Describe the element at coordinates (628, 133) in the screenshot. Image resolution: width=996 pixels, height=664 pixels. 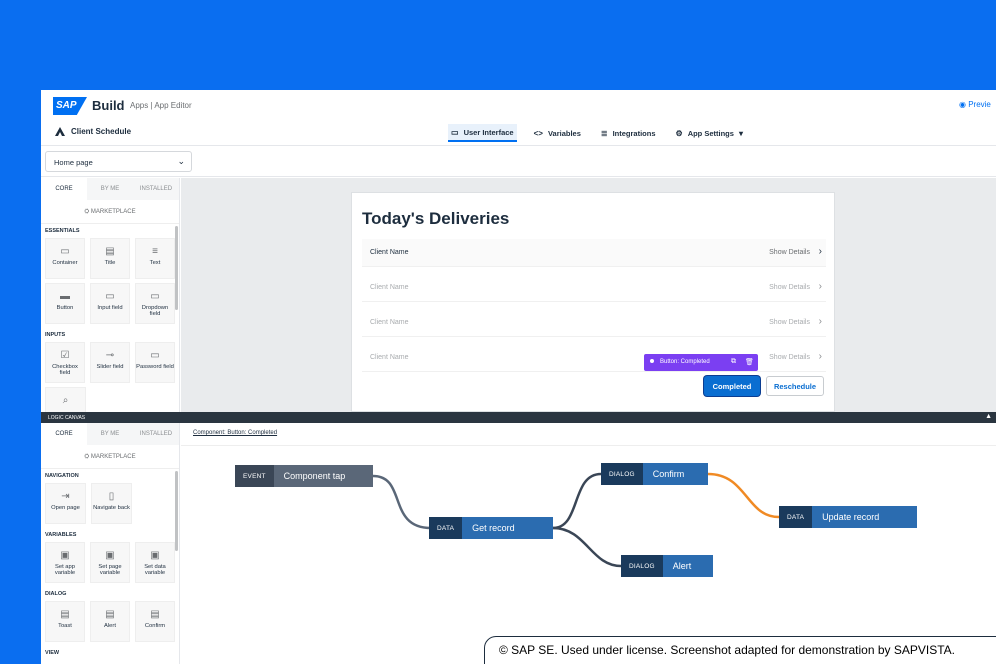
I see `tab-integrations: ≣ Integrations` at that location.